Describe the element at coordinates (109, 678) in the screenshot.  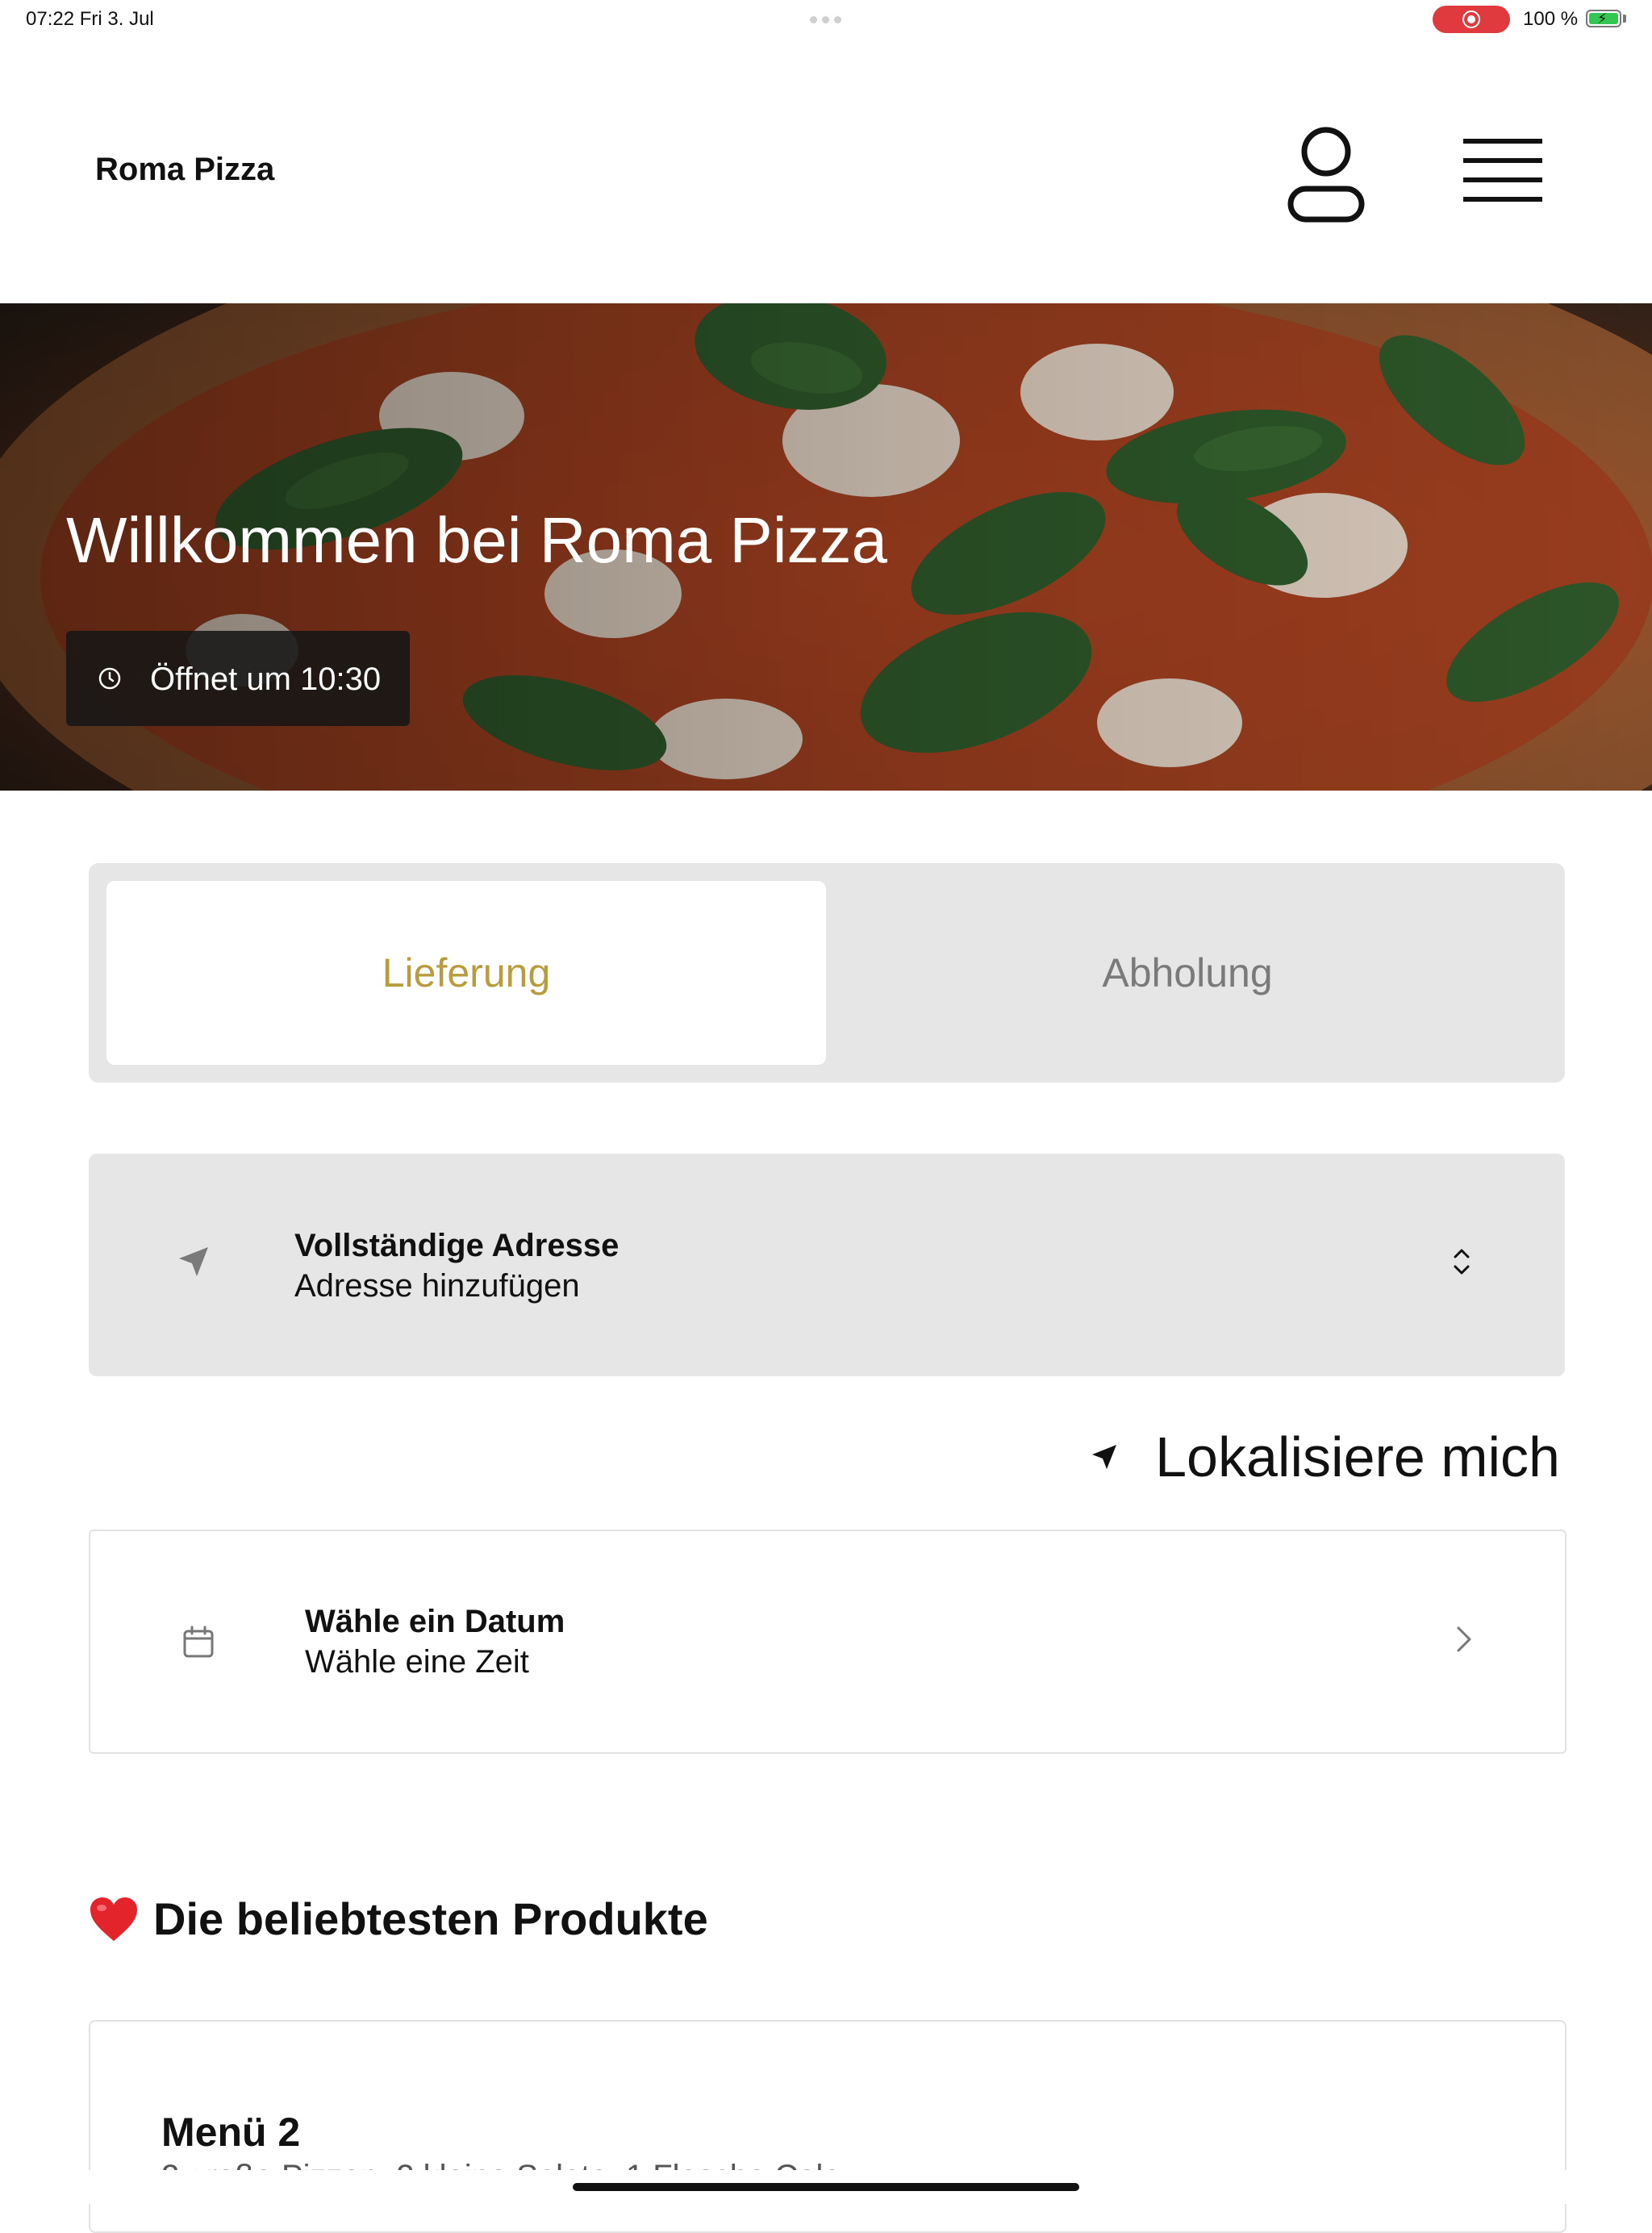
I see `clock-icon` at that location.